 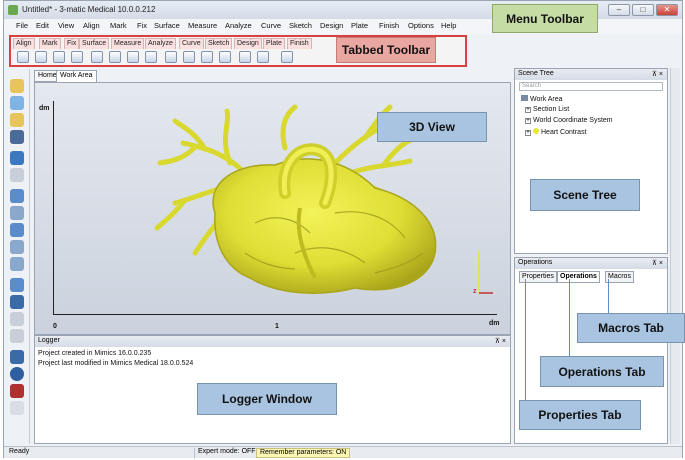 I want to click on menu-analyze: Analyze, so click(x=238, y=25).